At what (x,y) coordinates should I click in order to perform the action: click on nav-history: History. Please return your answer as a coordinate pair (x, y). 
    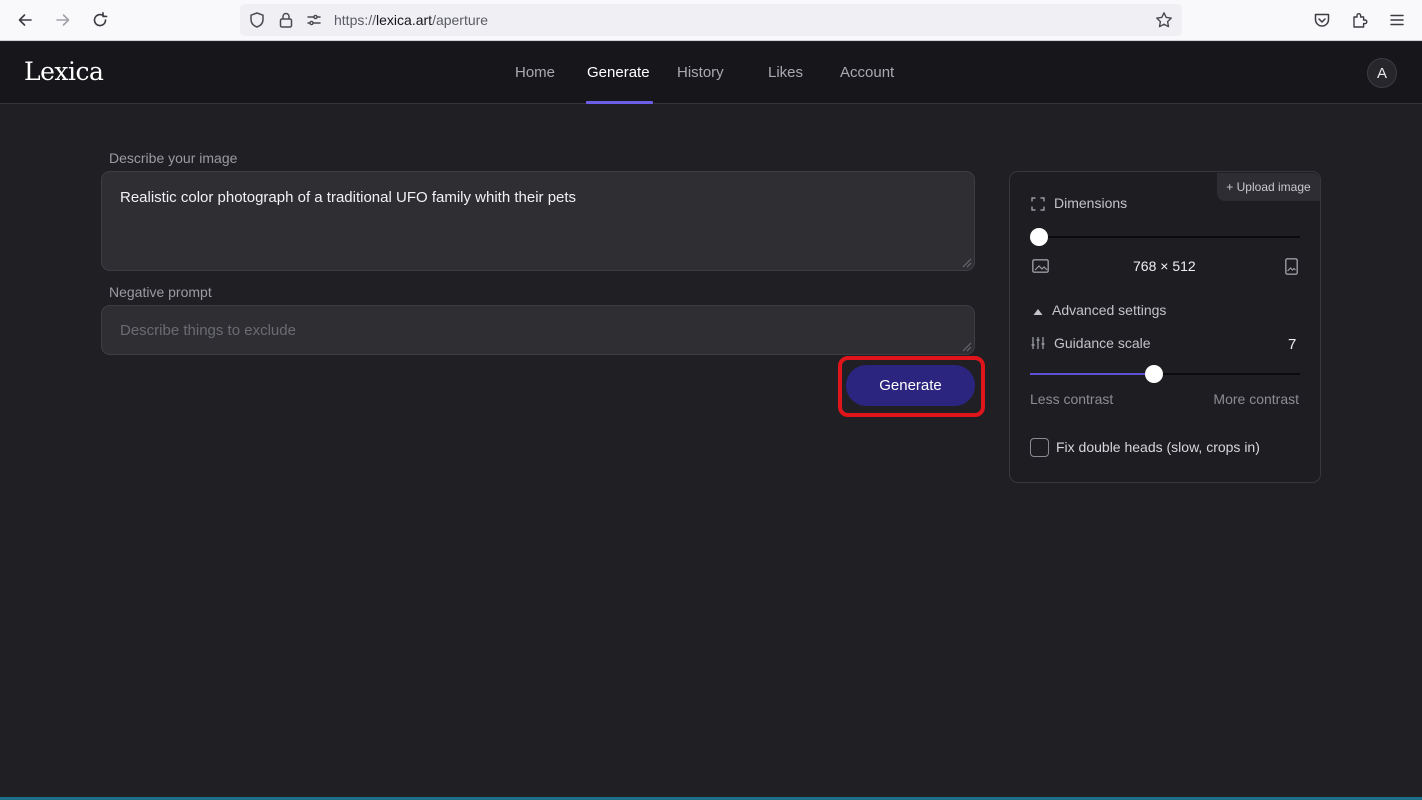
    Looking at the image, I should click on (700, 72).